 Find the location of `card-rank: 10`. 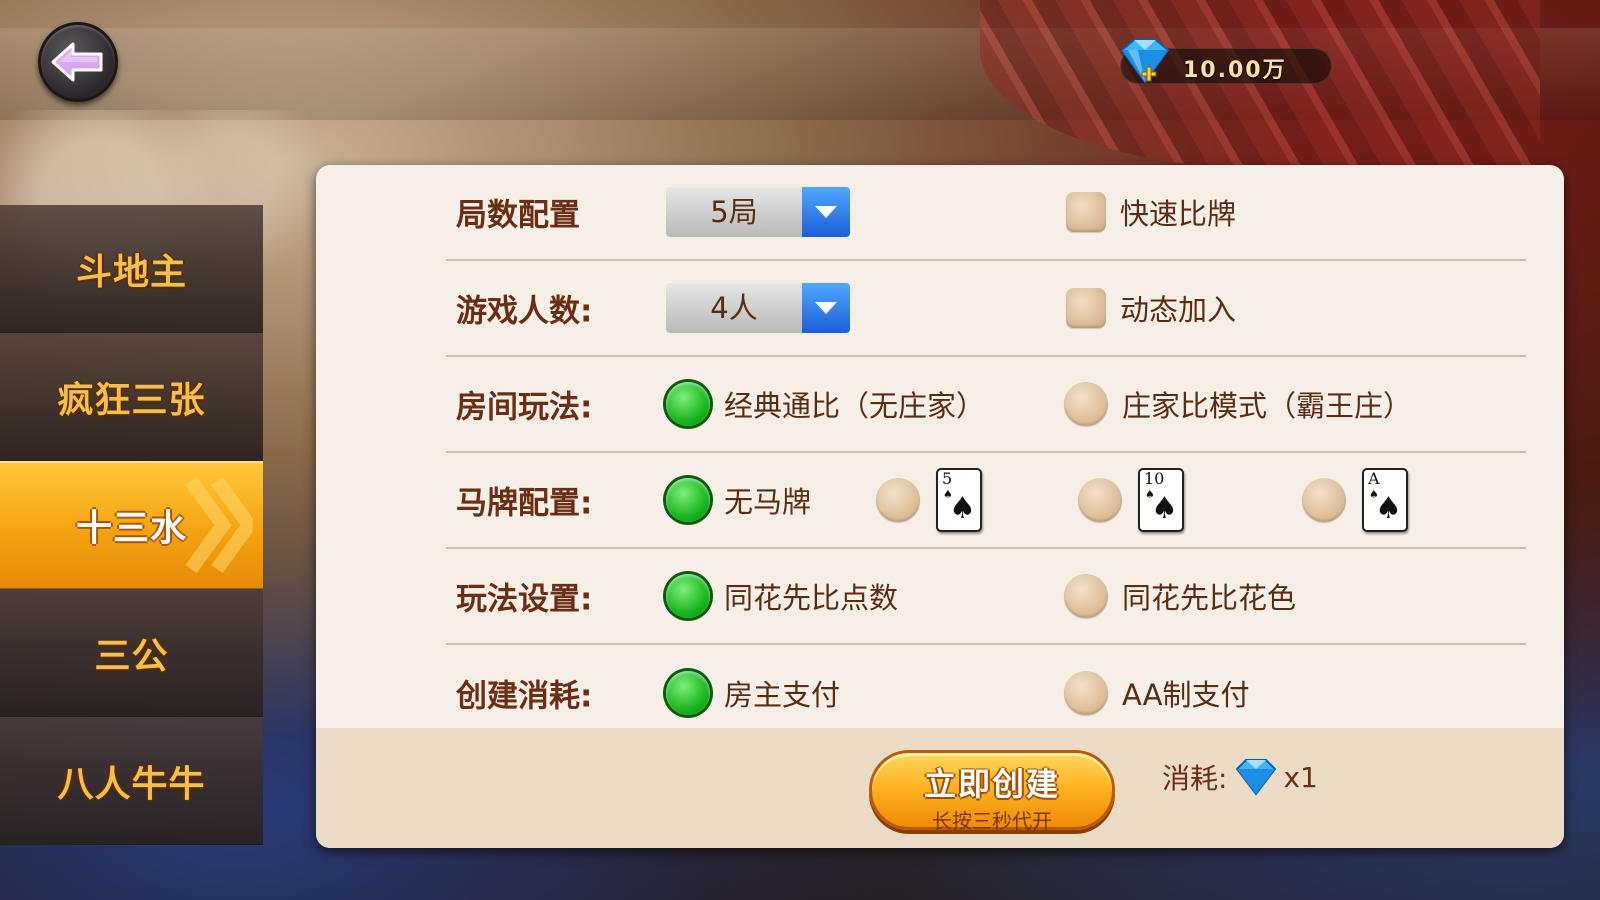

card-rank: 10 is located at coordinates (1154, 478).